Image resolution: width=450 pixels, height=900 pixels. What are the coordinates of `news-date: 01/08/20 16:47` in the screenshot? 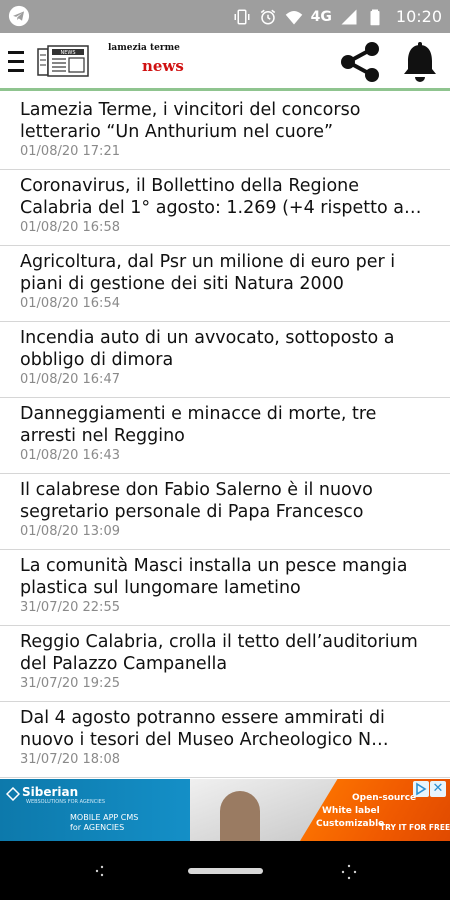 It's located at (70, 379).